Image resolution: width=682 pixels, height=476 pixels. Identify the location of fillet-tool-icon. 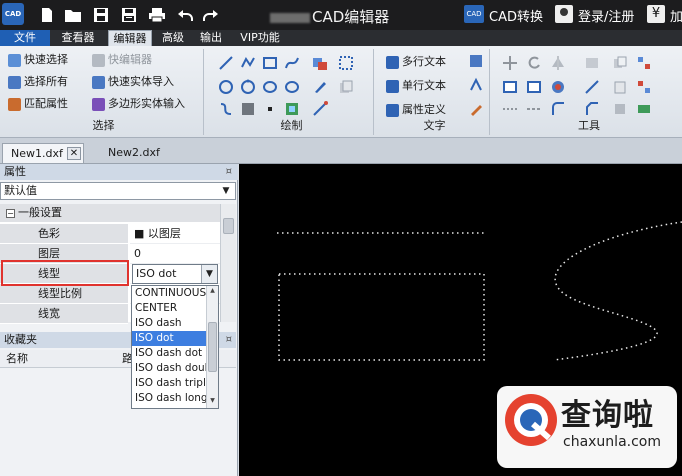
(558, 109).